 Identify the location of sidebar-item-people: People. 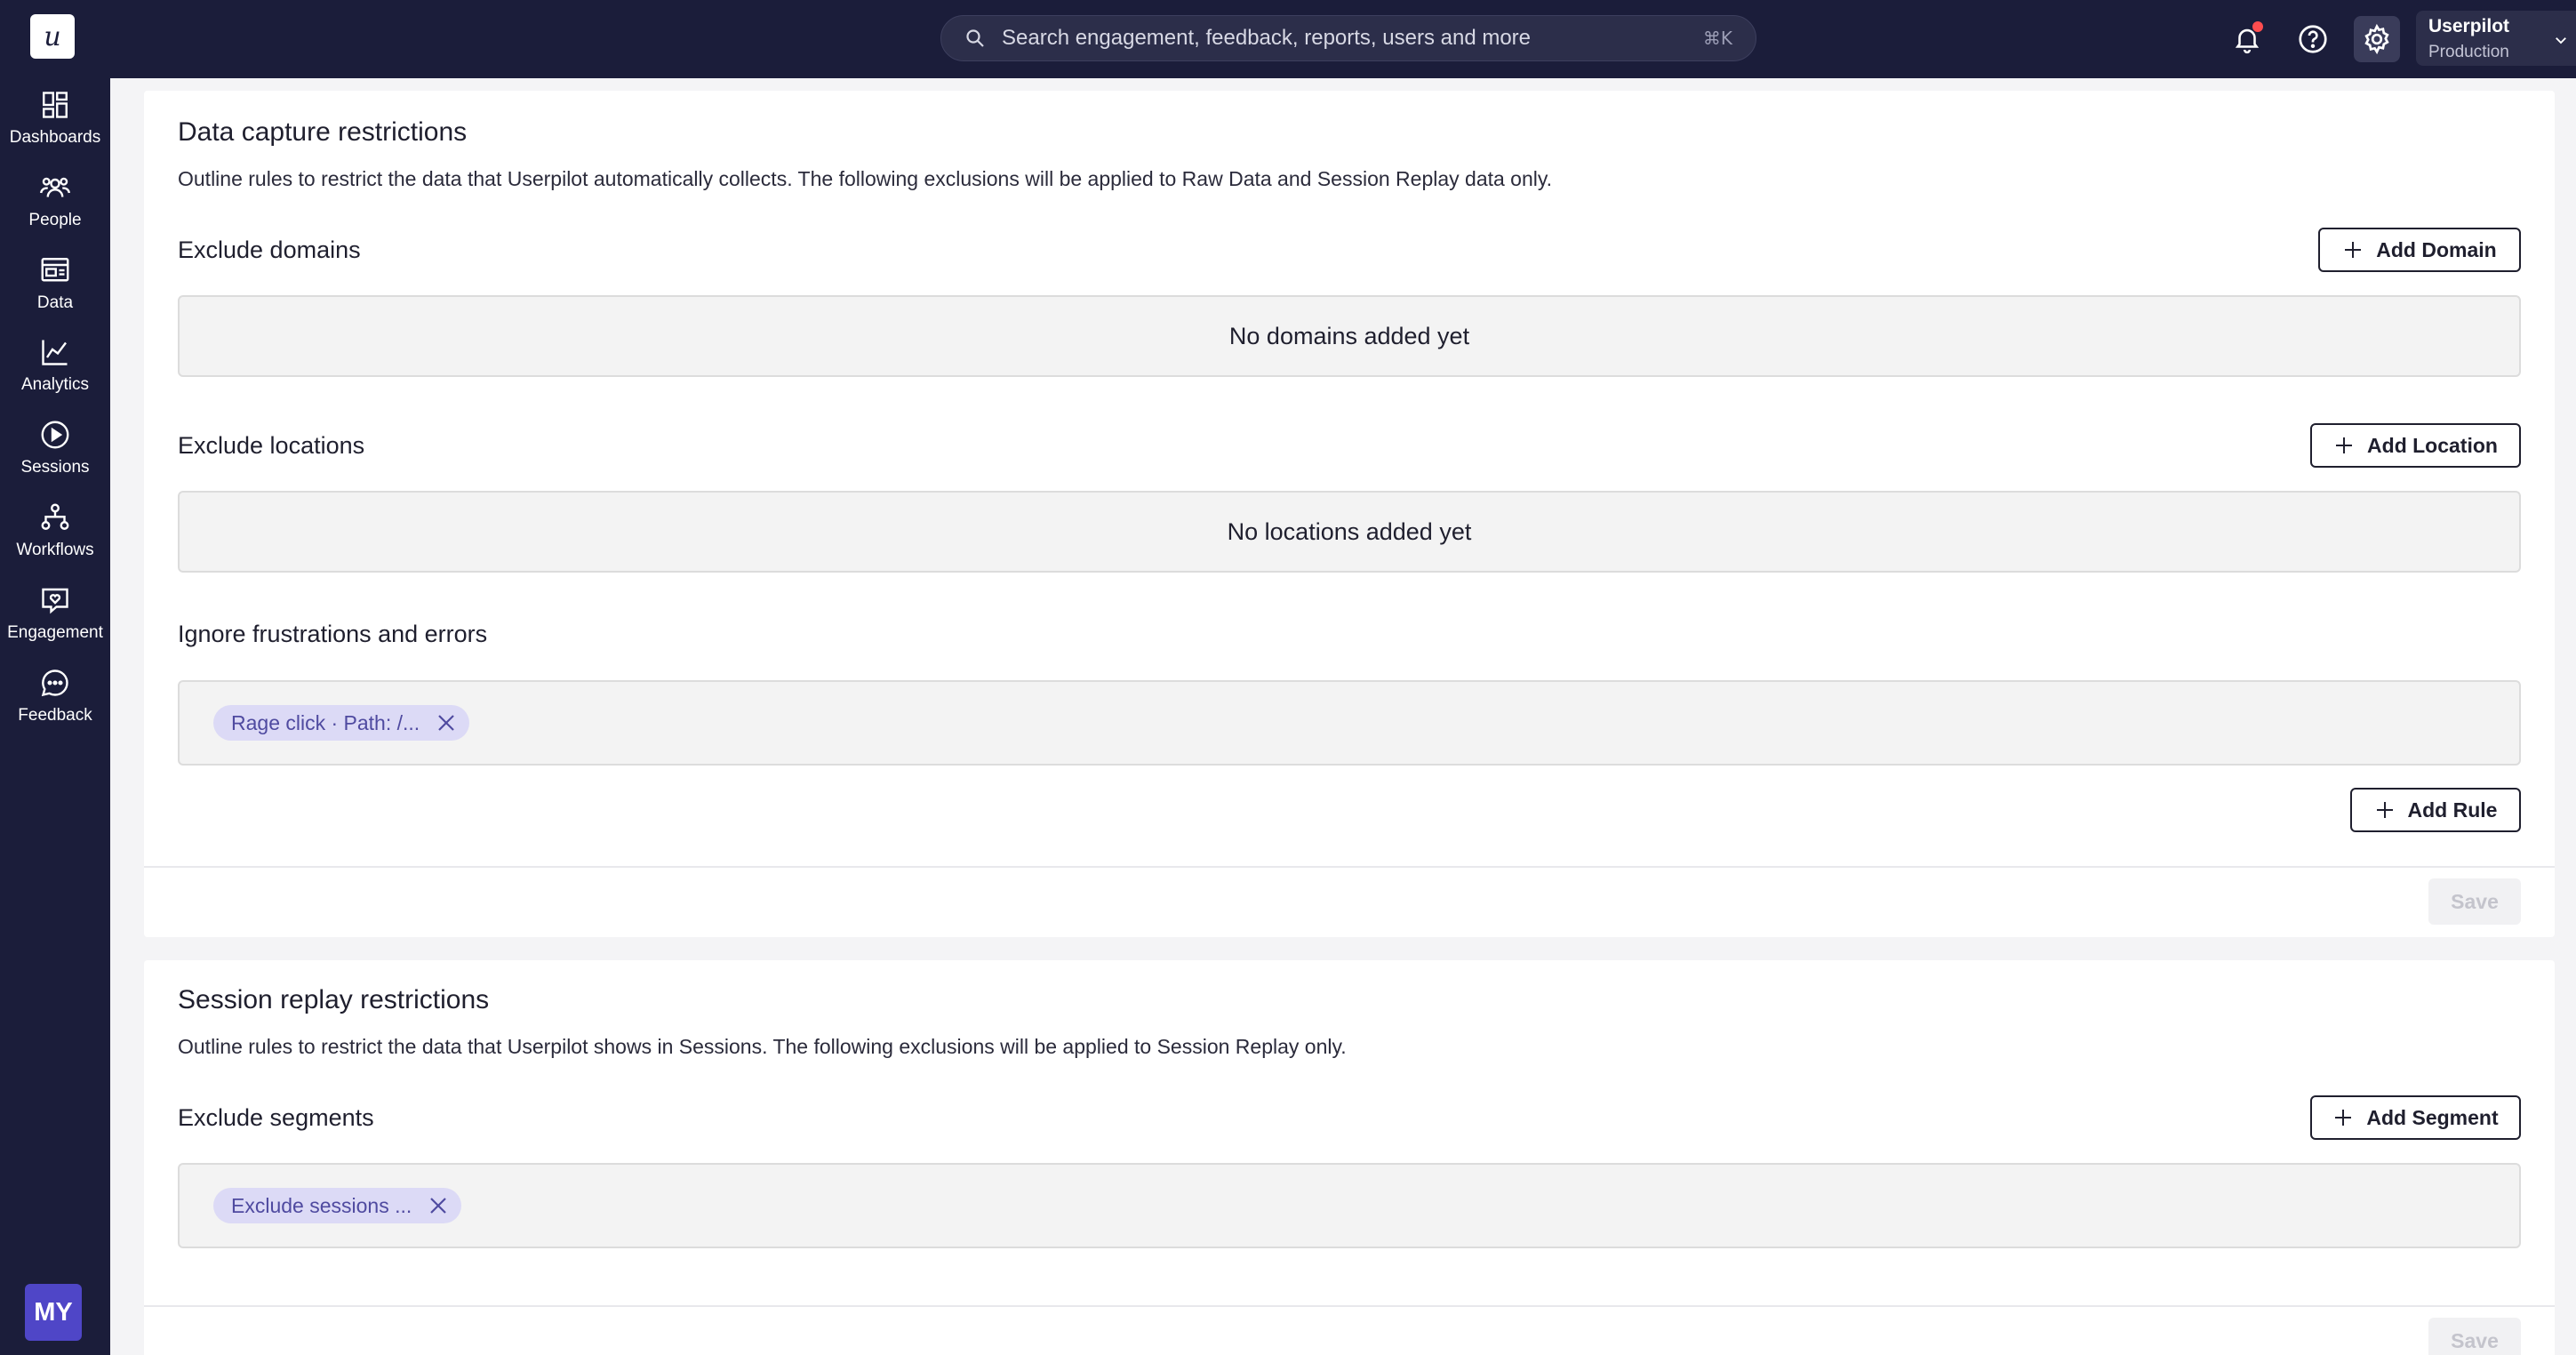
(55, 203).